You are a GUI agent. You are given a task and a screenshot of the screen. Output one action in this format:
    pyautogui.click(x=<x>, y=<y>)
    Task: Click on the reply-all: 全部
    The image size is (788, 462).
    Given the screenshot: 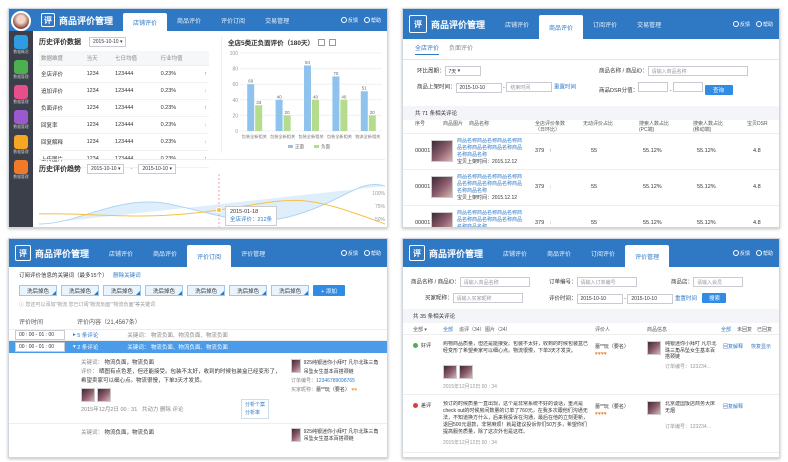 What is the action you would take?
    pyautogui.click(x=726, y=329)
    